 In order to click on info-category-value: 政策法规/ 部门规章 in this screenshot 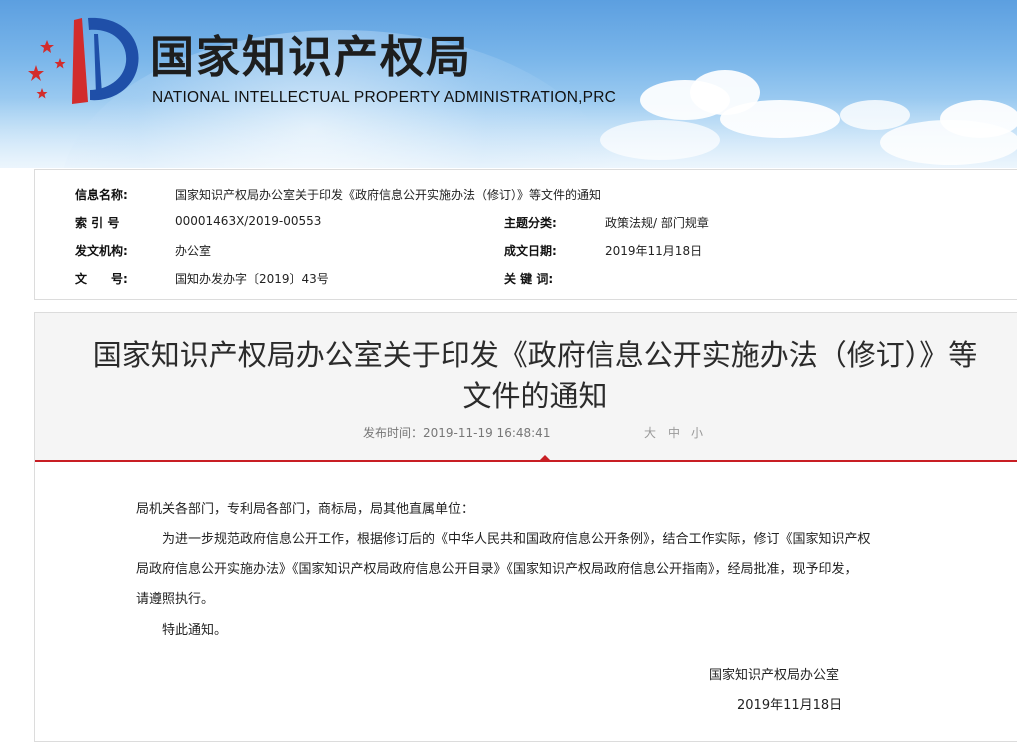, I will do `click(657, 223)`.